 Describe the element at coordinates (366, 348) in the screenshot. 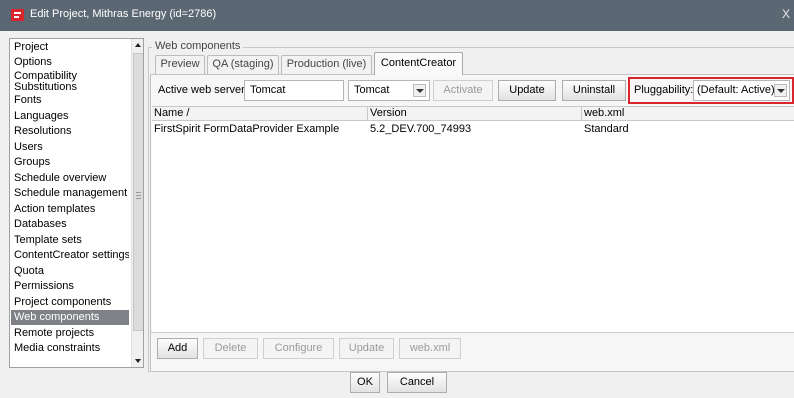

I see `update-component-button: Update` at that location.